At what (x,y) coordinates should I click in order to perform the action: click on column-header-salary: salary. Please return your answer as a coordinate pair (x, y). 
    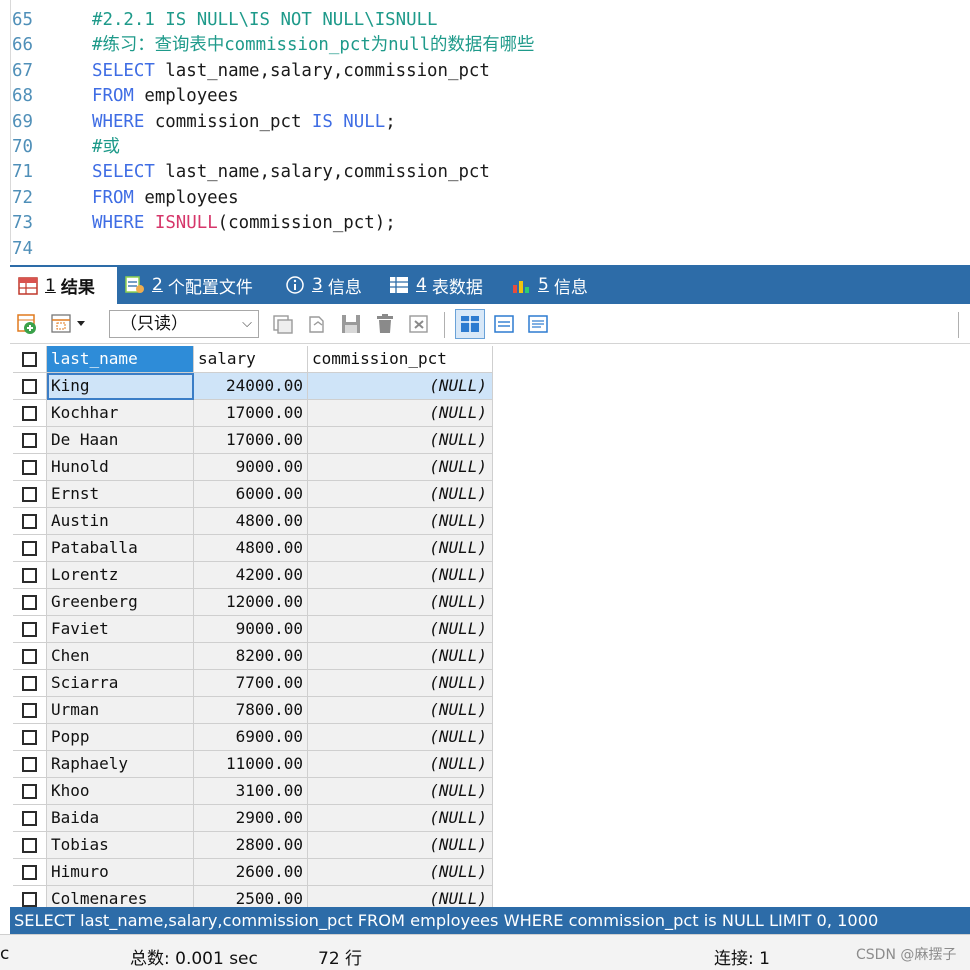
    Looking at the image, I should click on (251, 359).